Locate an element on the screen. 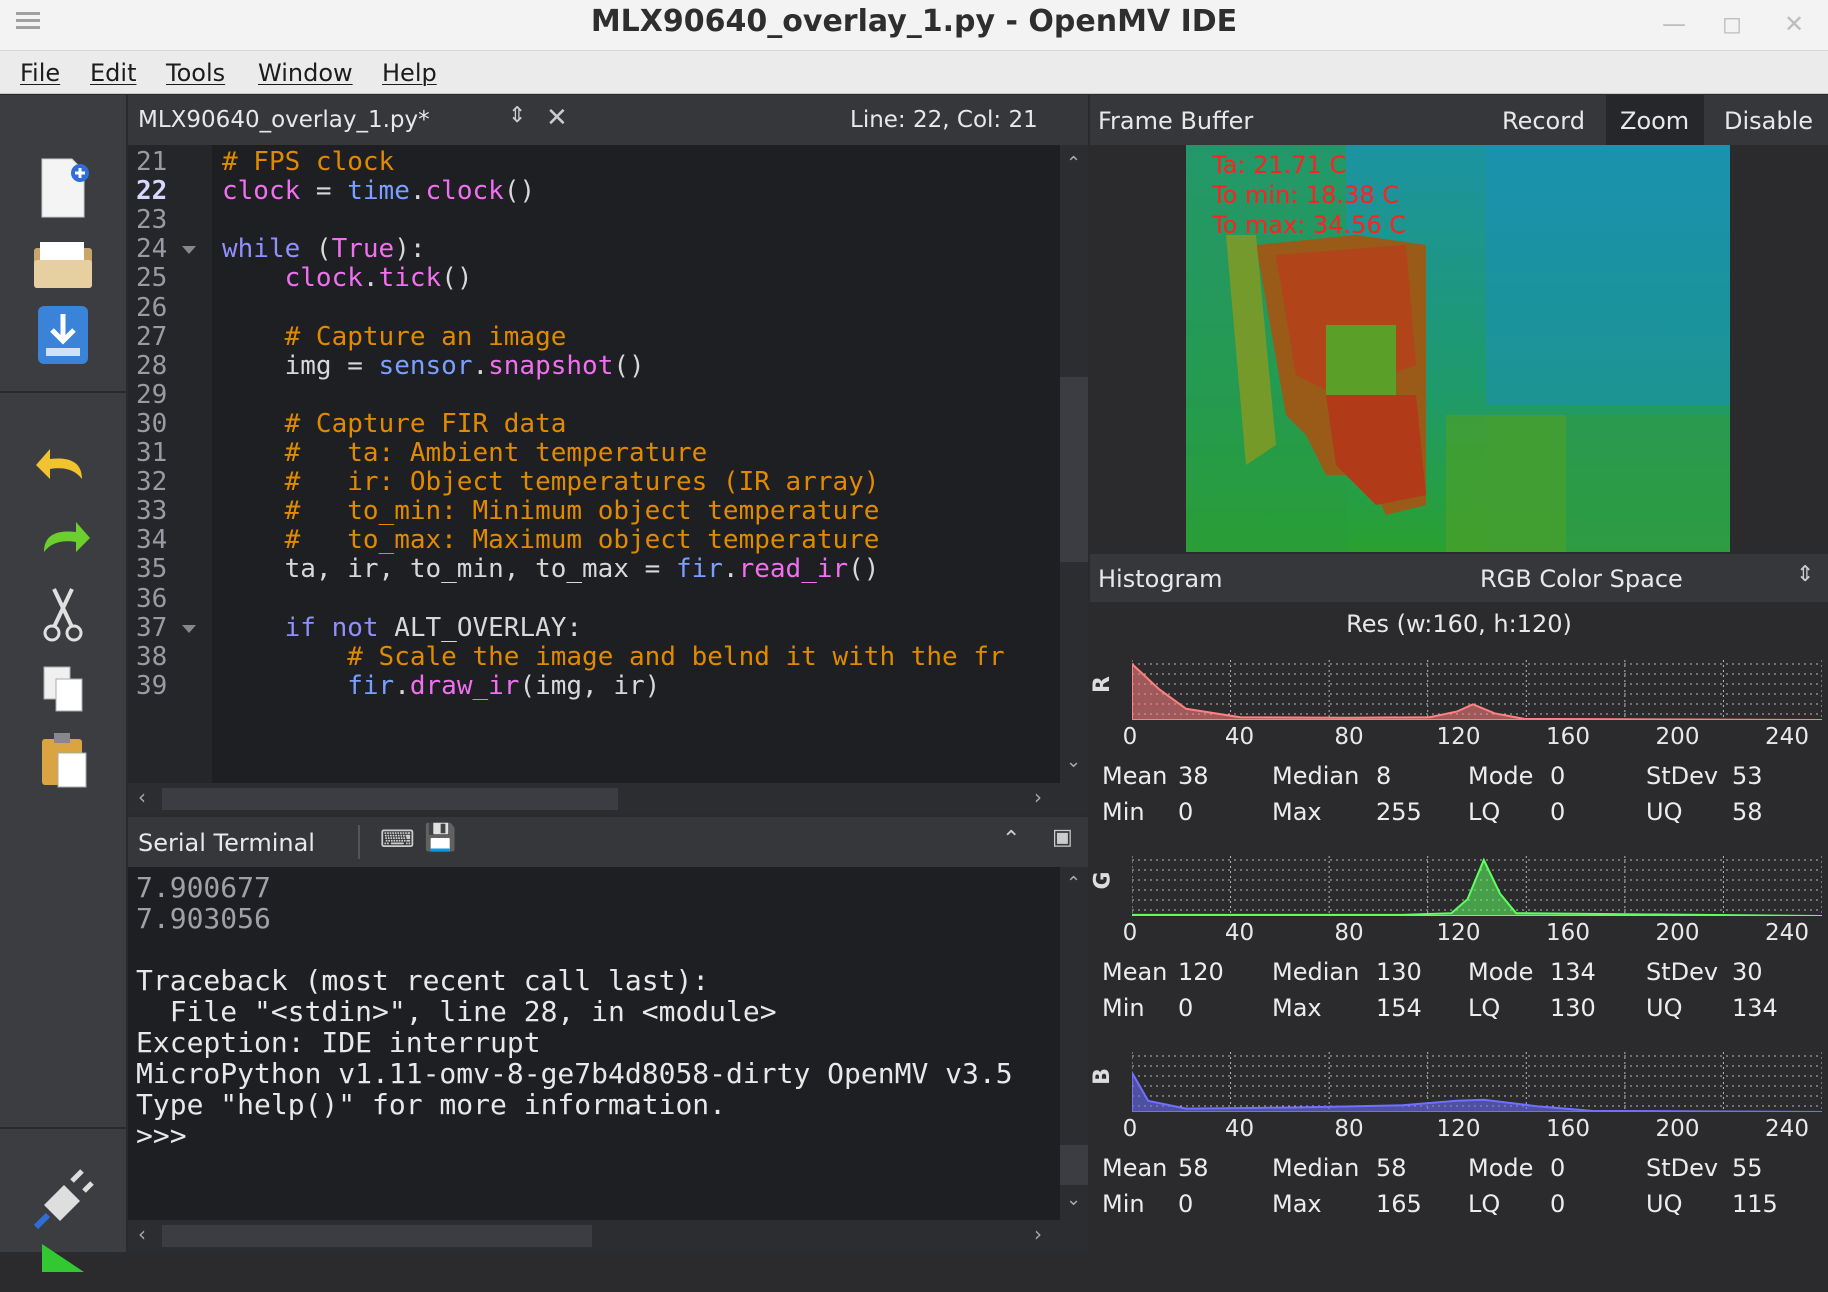  new-file-icon is located at coordinates (63, 188).